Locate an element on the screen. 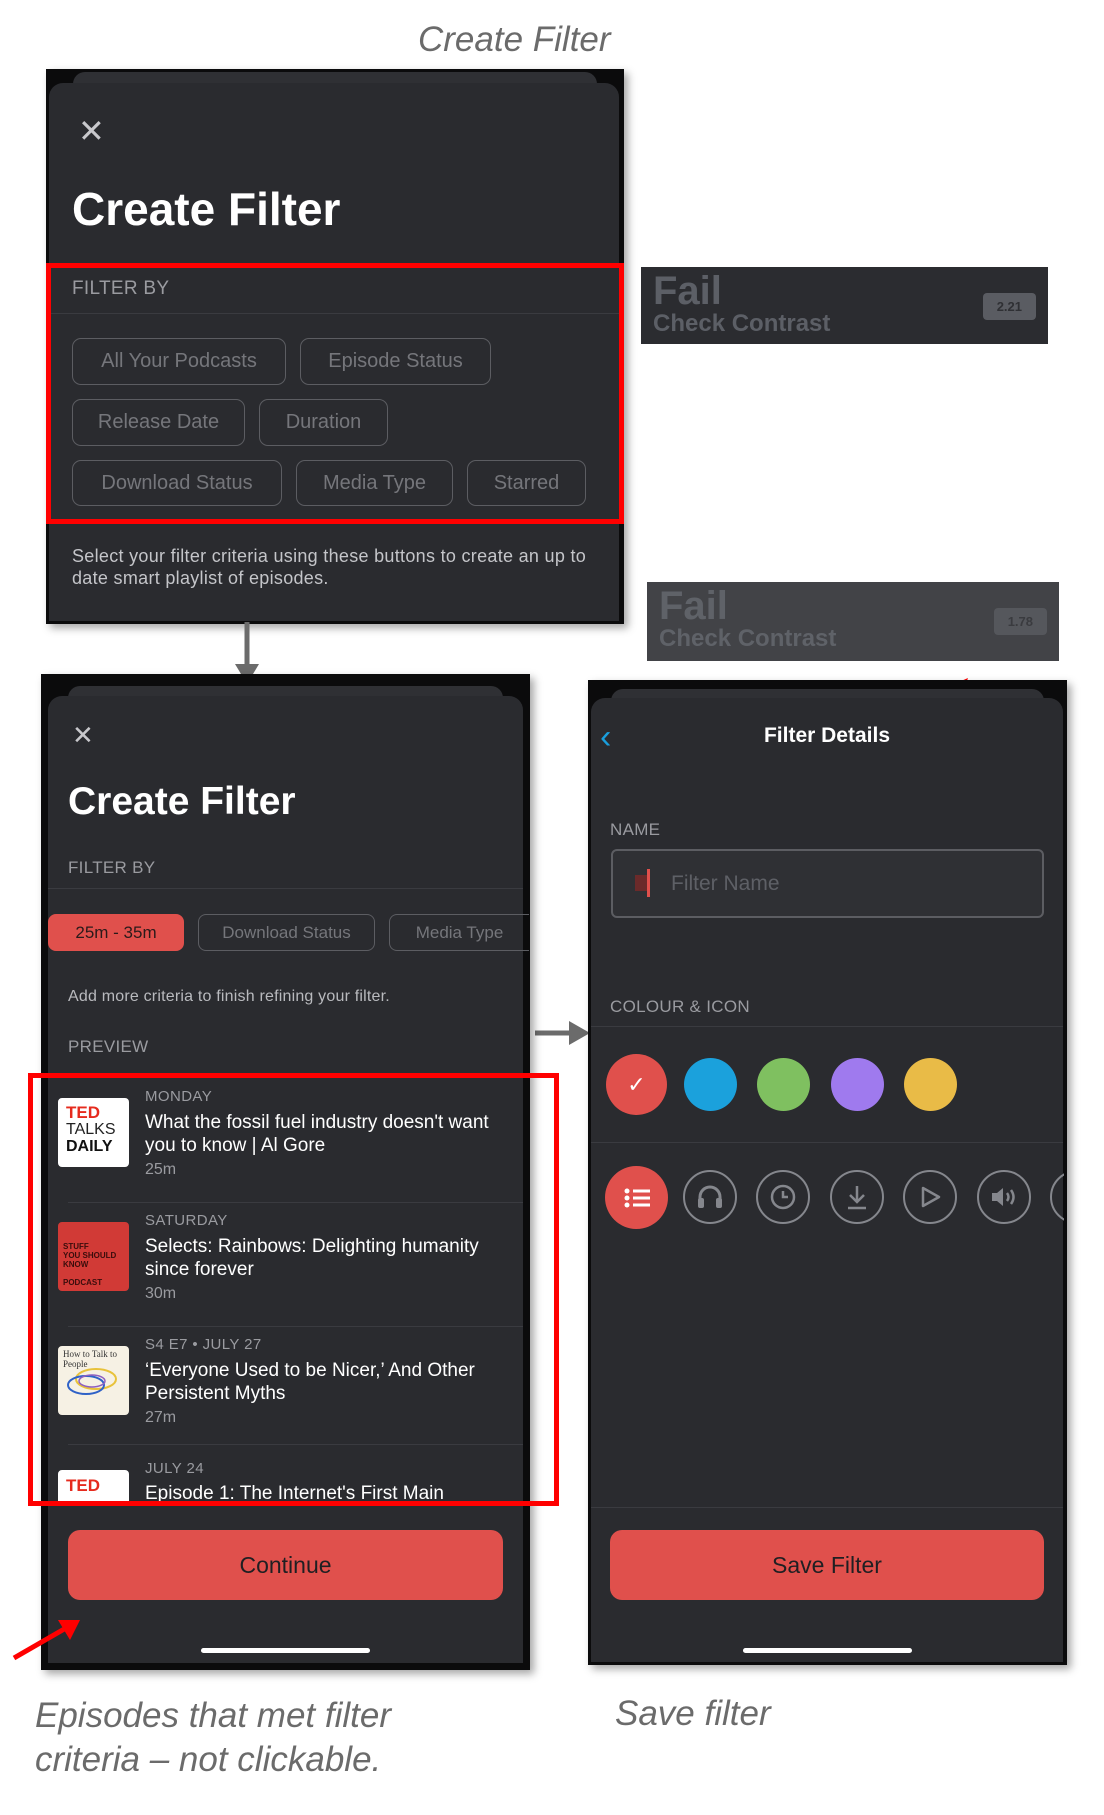 The image size is (1104, 1815). preview-label: PREVIEW is located at coordinates (108, 1046).